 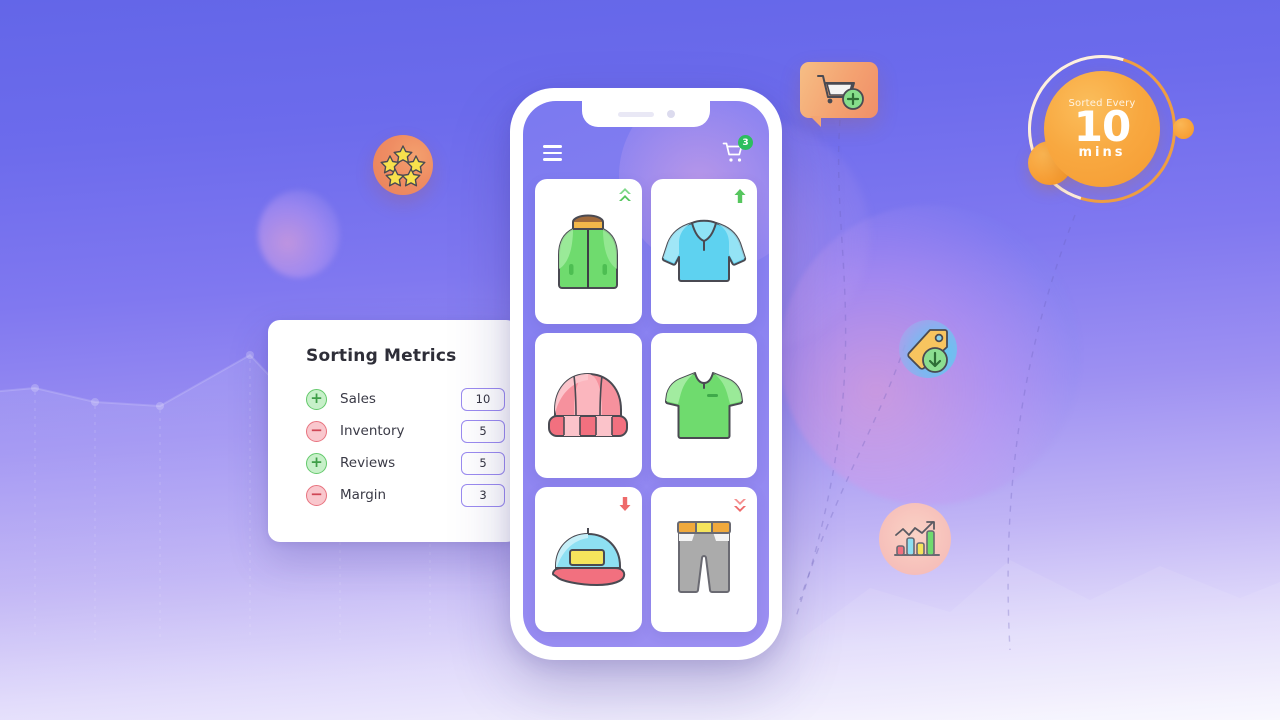 I want to click on blue-hoodie-icon, so click(x=703, y=250).